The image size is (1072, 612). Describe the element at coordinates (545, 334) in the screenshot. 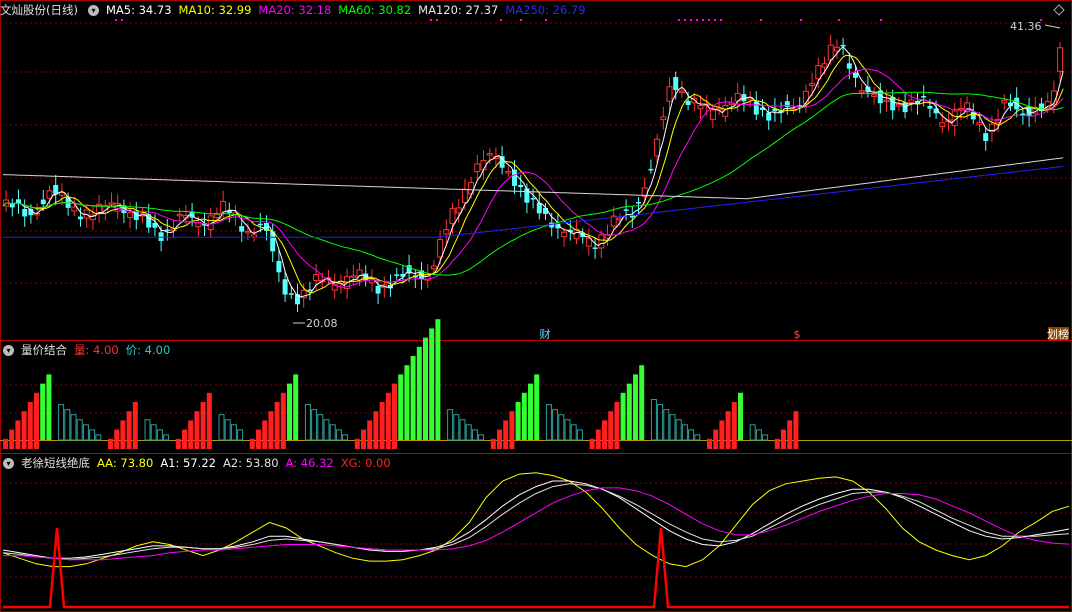

I see `marker-text: 财` at that location.